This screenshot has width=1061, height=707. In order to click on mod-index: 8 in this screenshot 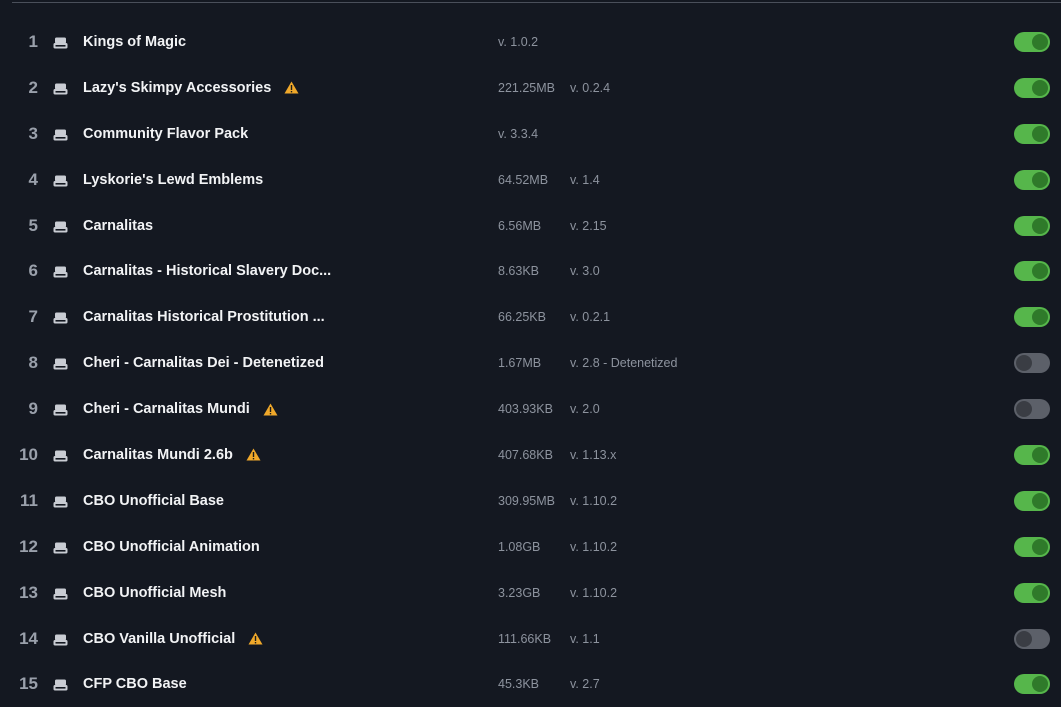, I will do `click(33, 363)`.